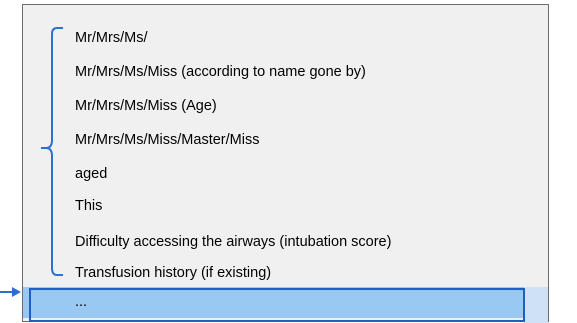 The width and height of the screenshot is (577, 323). I want to click on list-item: Mr/Mrs/Ms/Miss (Age), so click(146, 106).